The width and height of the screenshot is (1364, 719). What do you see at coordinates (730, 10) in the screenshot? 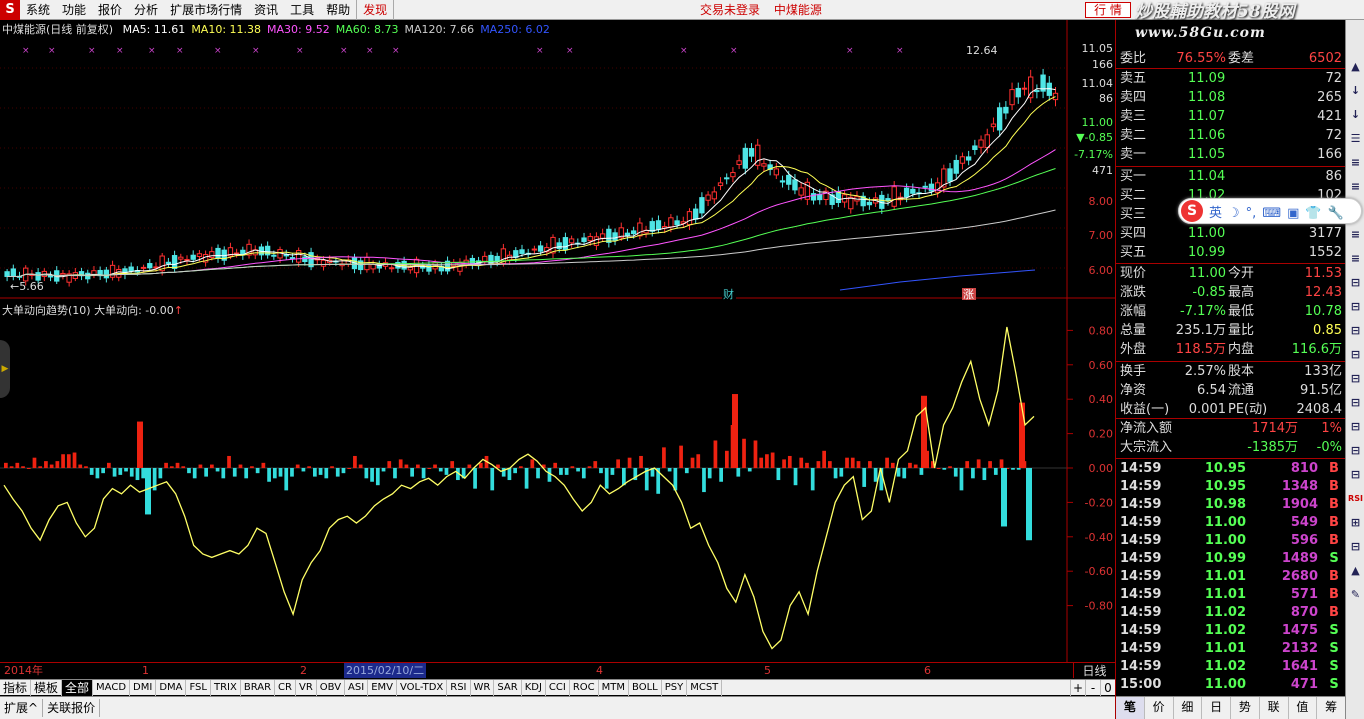
I see `trade-login-status: 交易未登录` at bounding box center [730, 10].